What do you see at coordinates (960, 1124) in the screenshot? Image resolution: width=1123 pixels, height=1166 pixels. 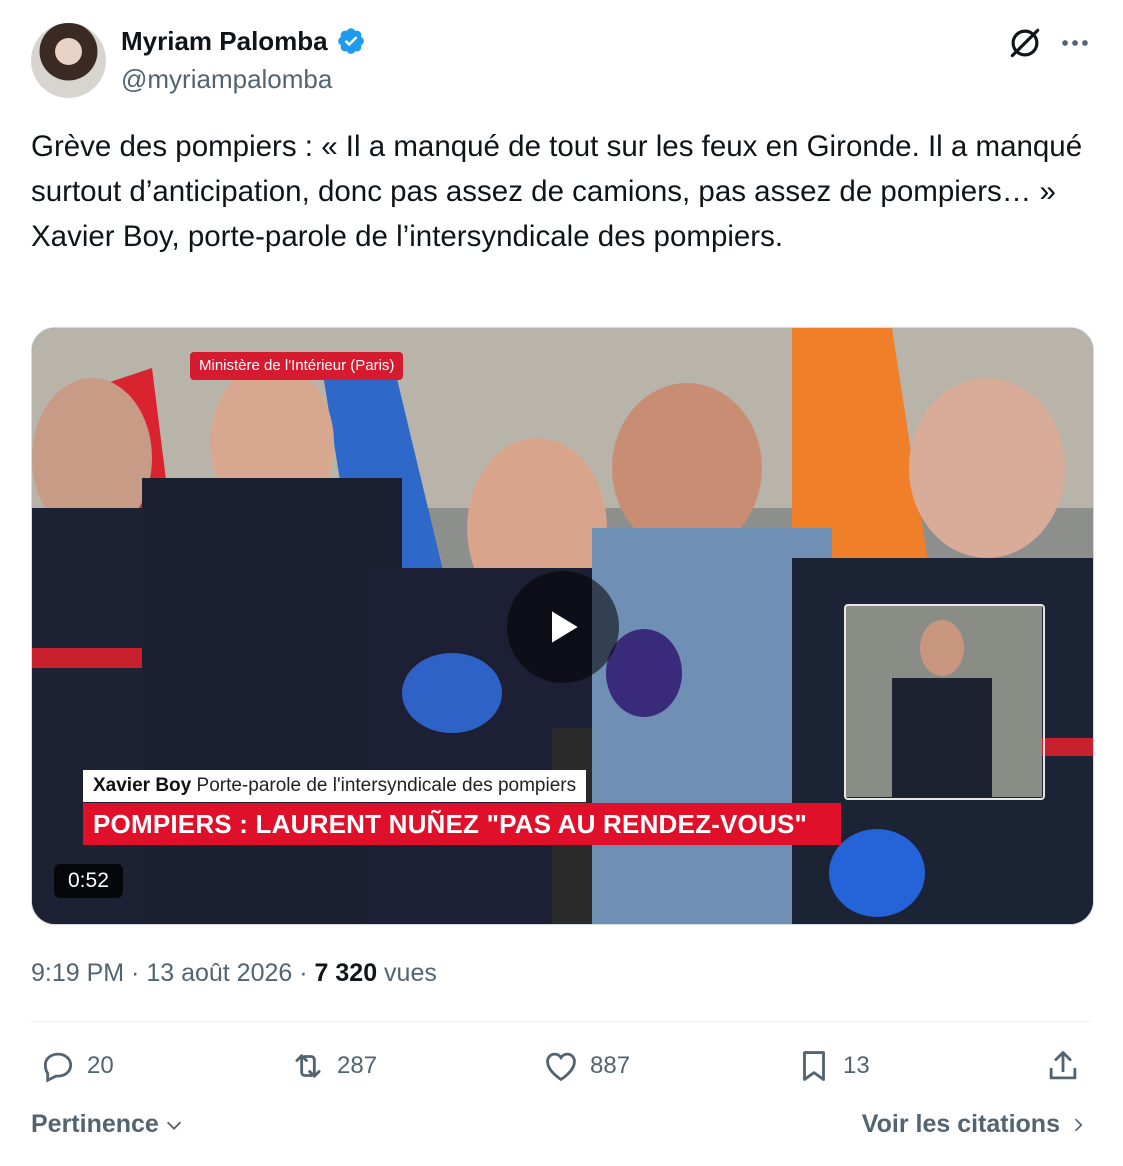 I see `quotes-label: Voir les citations` at bounding box center [960, 1124].